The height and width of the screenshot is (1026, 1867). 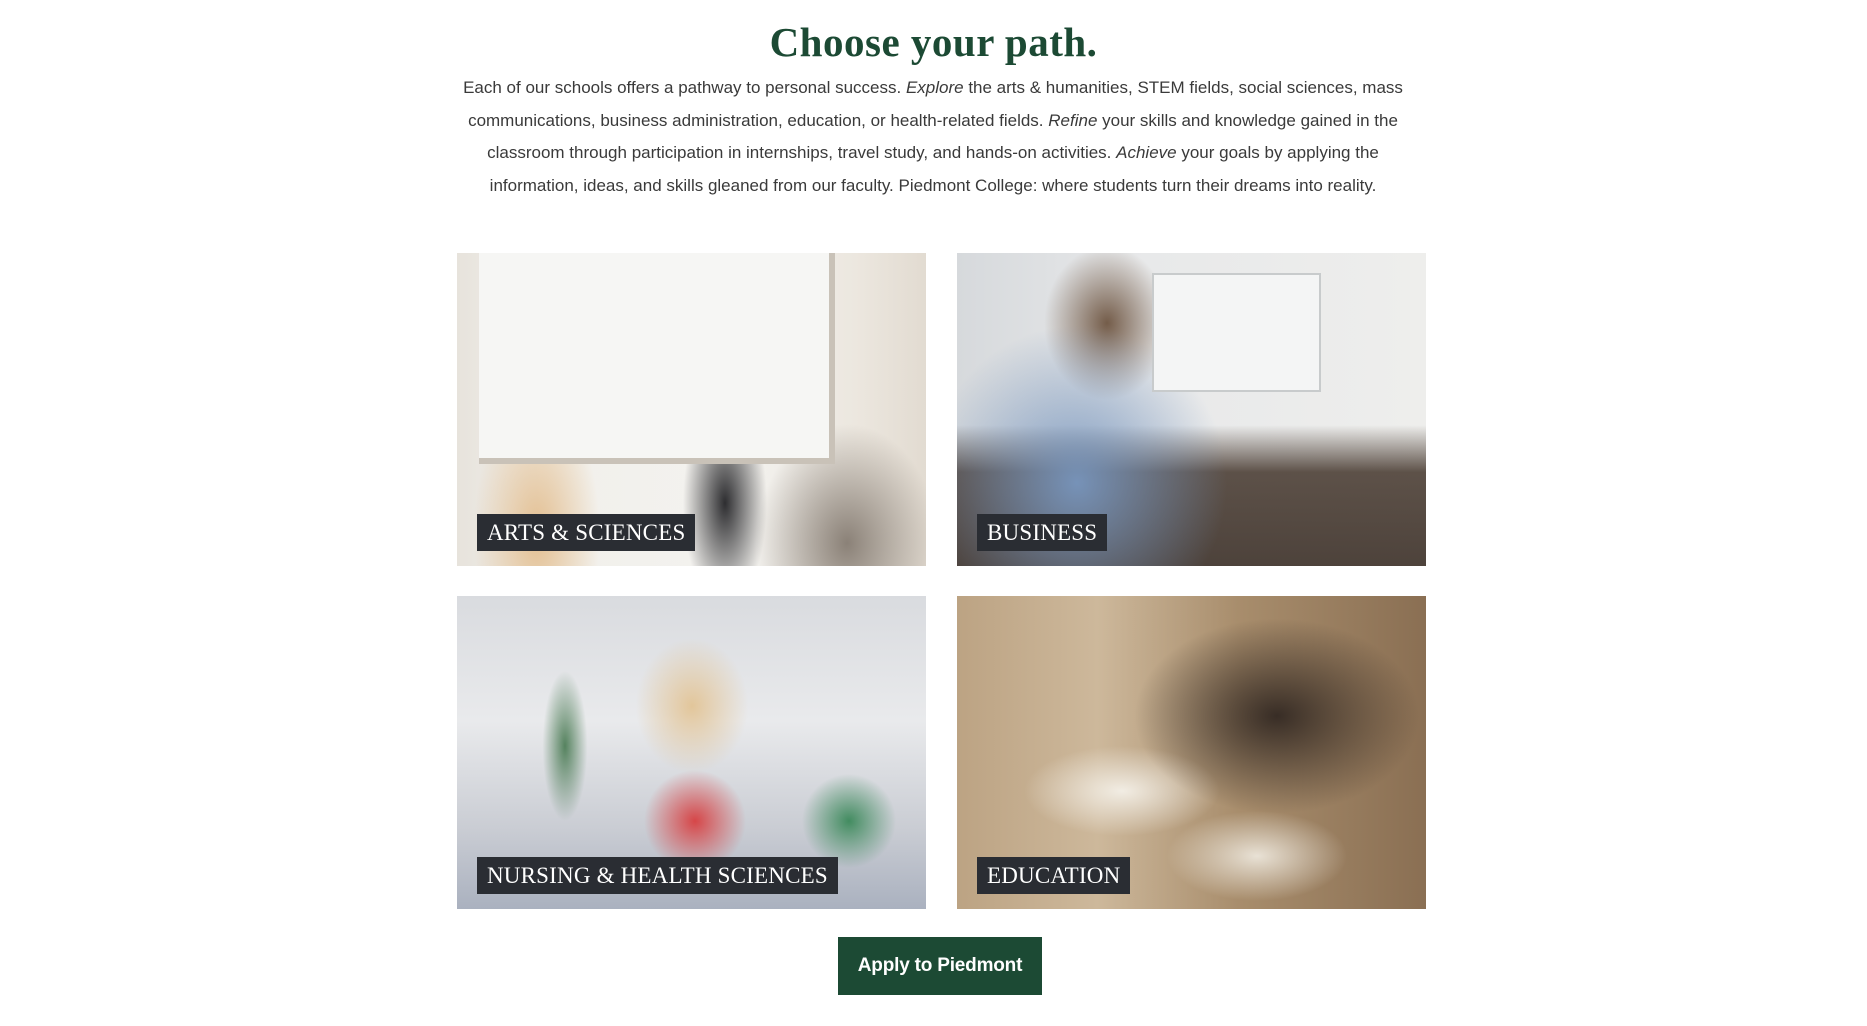 I want to click on school-card-label: ARTS & SCIENCES, so click(x=586, y=532).